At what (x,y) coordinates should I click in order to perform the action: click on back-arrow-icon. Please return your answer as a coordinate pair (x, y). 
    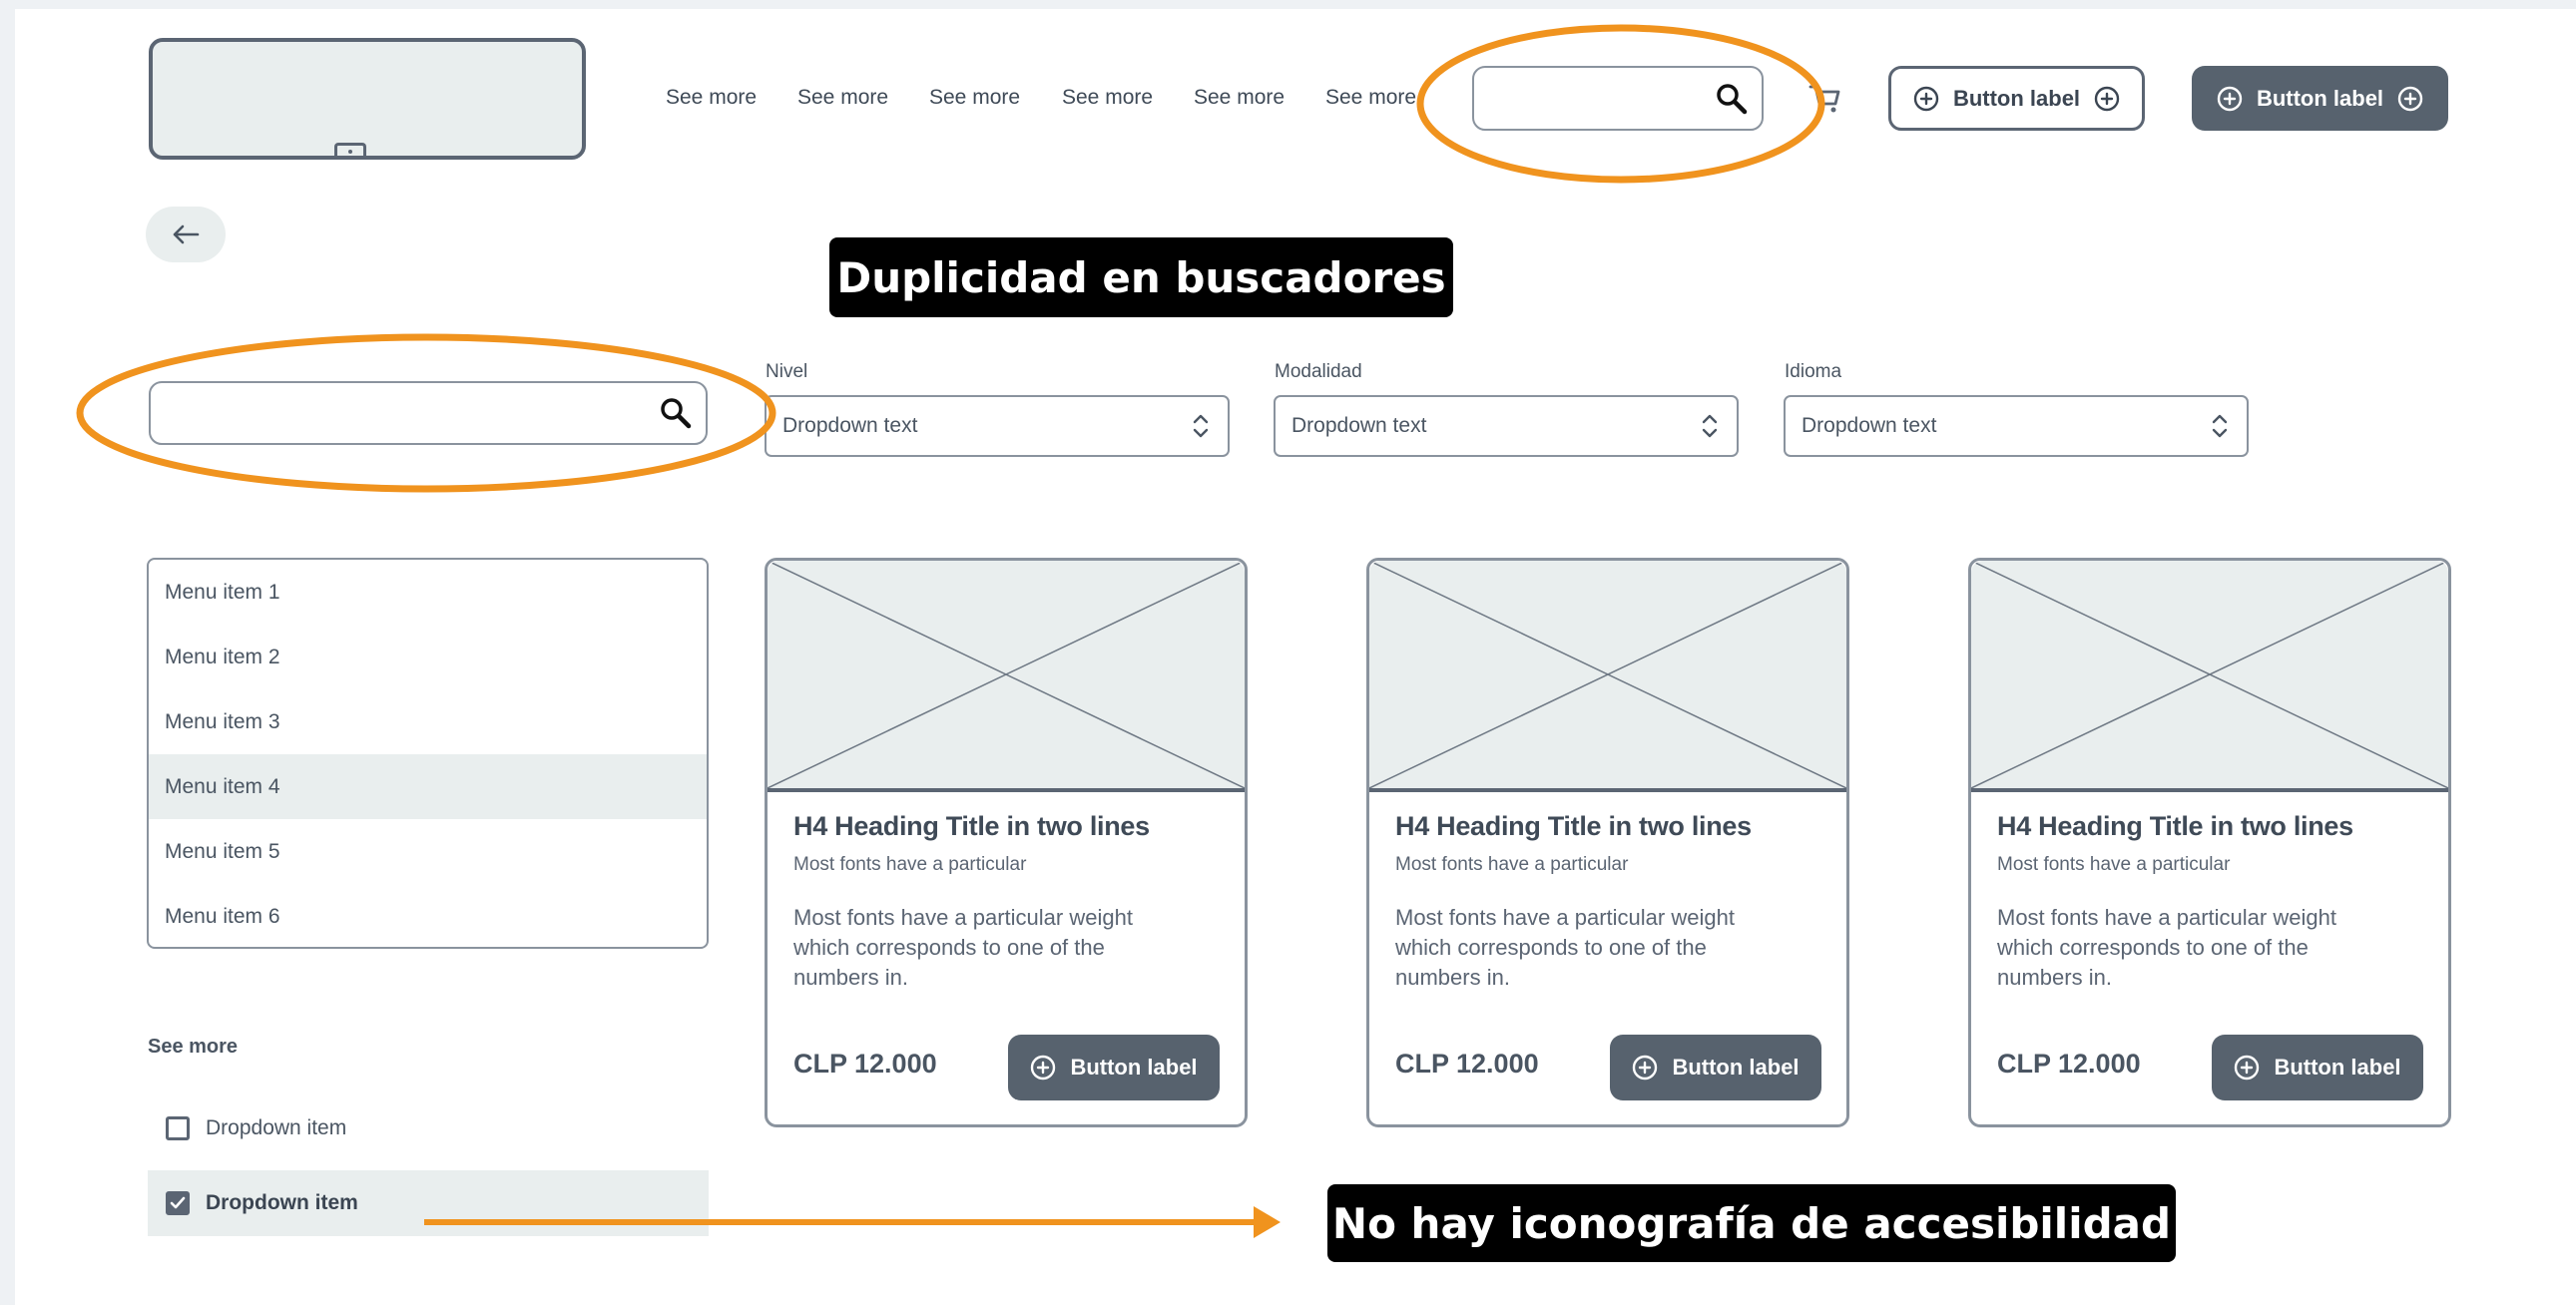
    Looking at the image, I should click on (186, 234).